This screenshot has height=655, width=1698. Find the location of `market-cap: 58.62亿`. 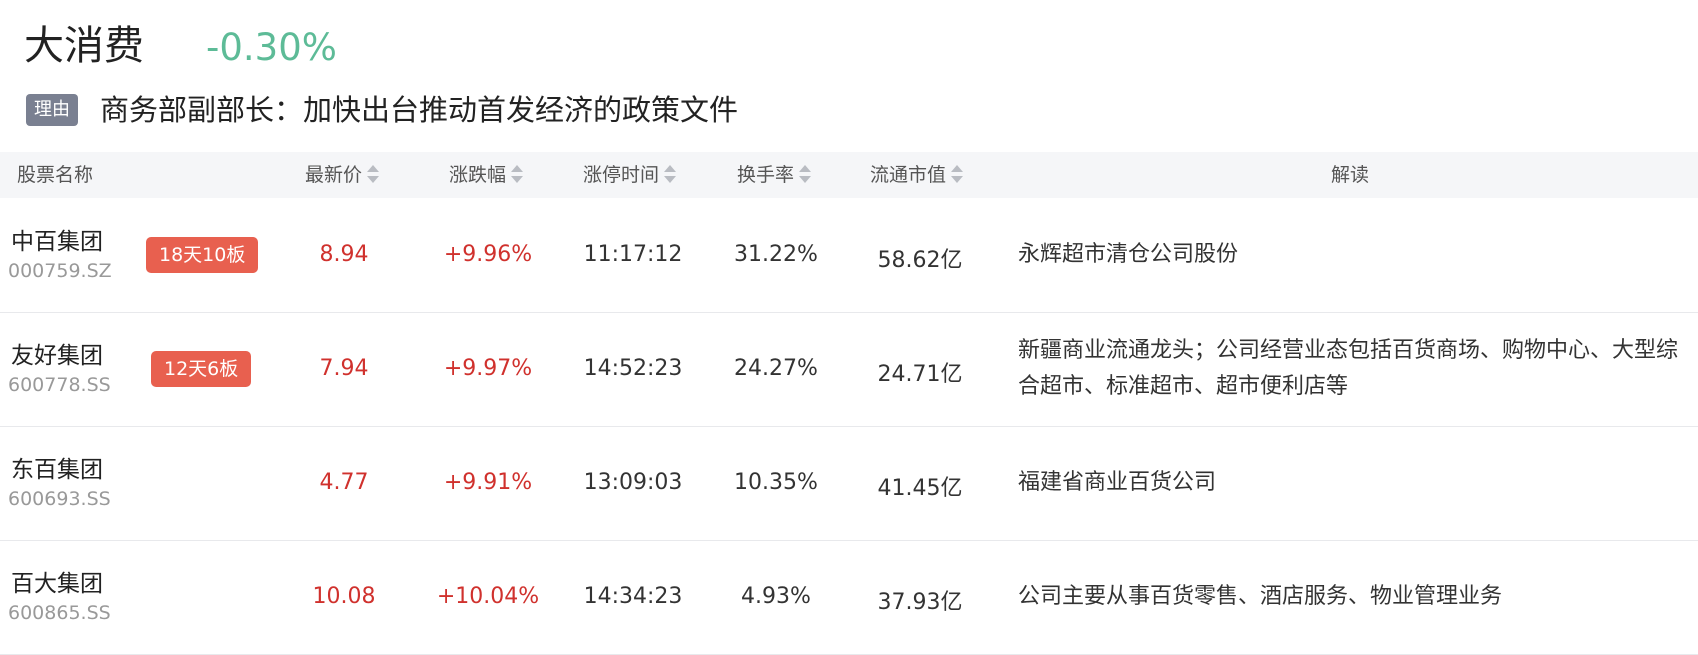

market-cap: 58.62亿 is located at coordinates (920, 260).